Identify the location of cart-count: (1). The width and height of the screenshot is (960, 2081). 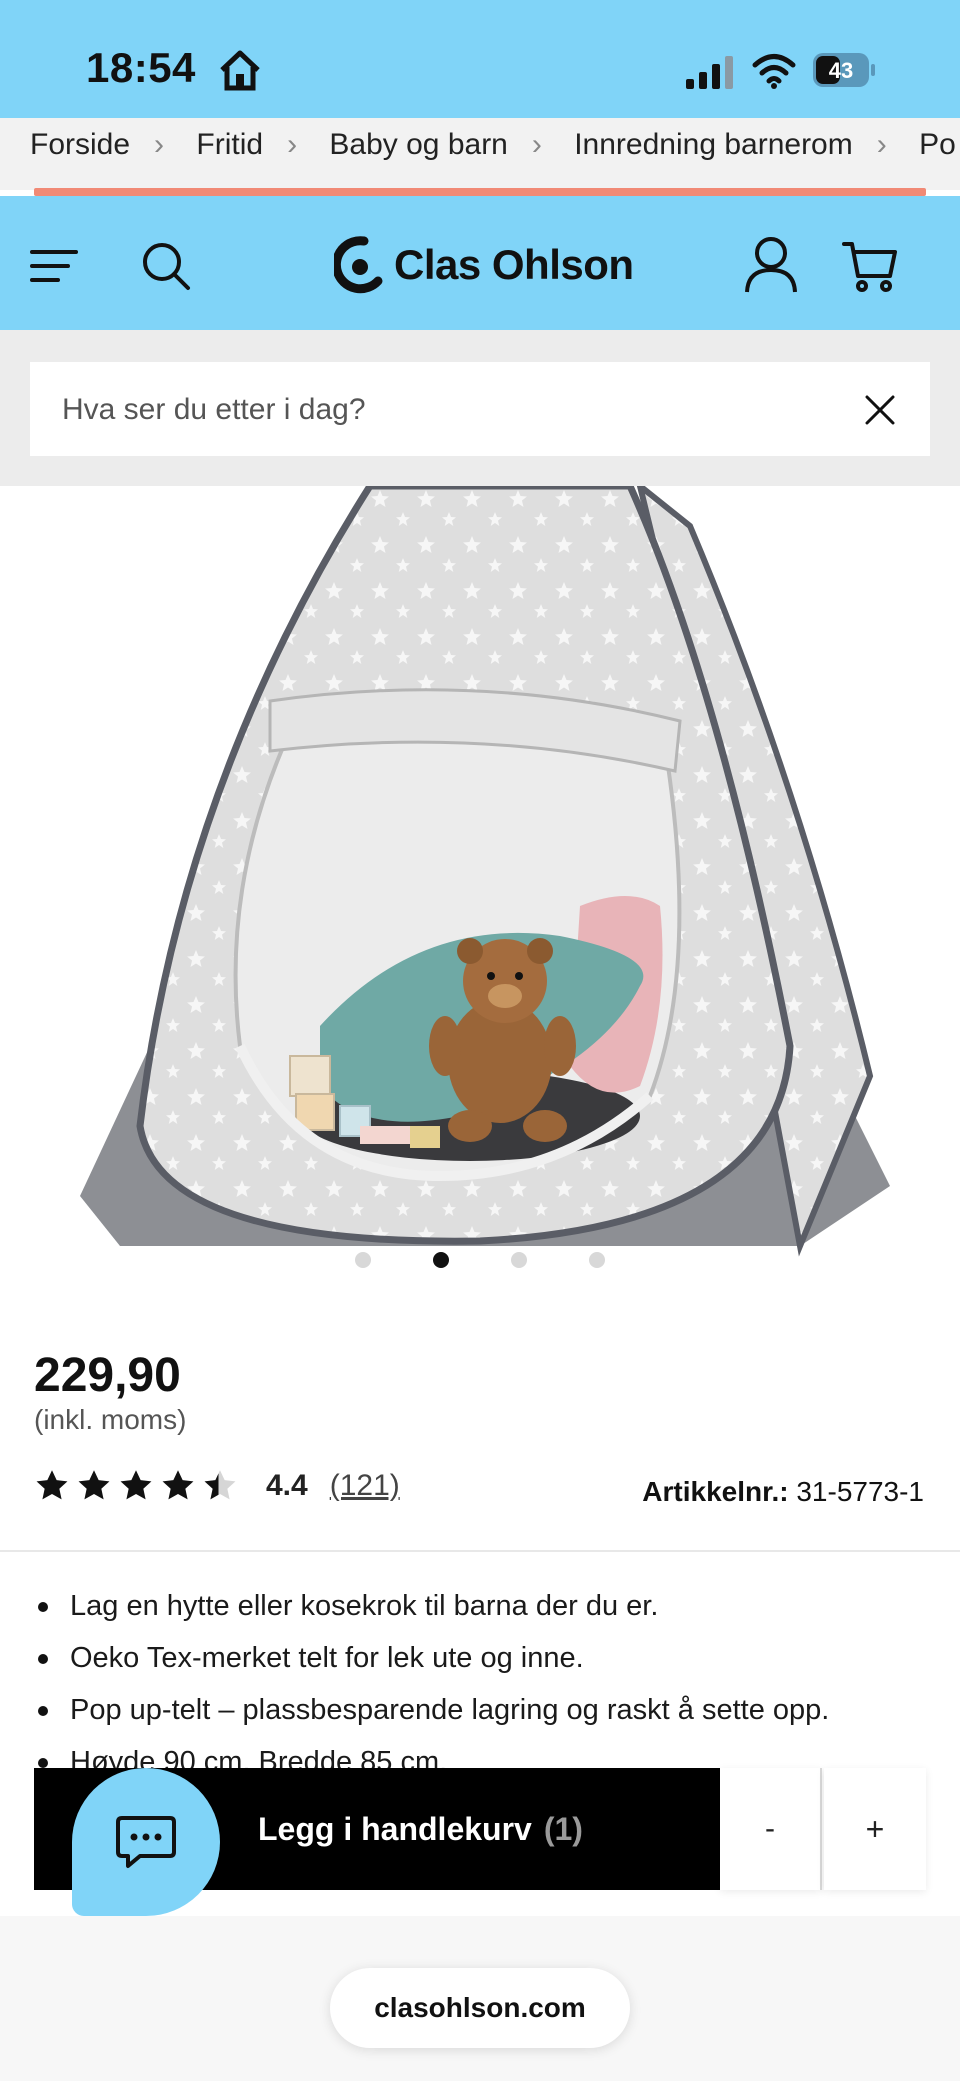
(563, 1828).